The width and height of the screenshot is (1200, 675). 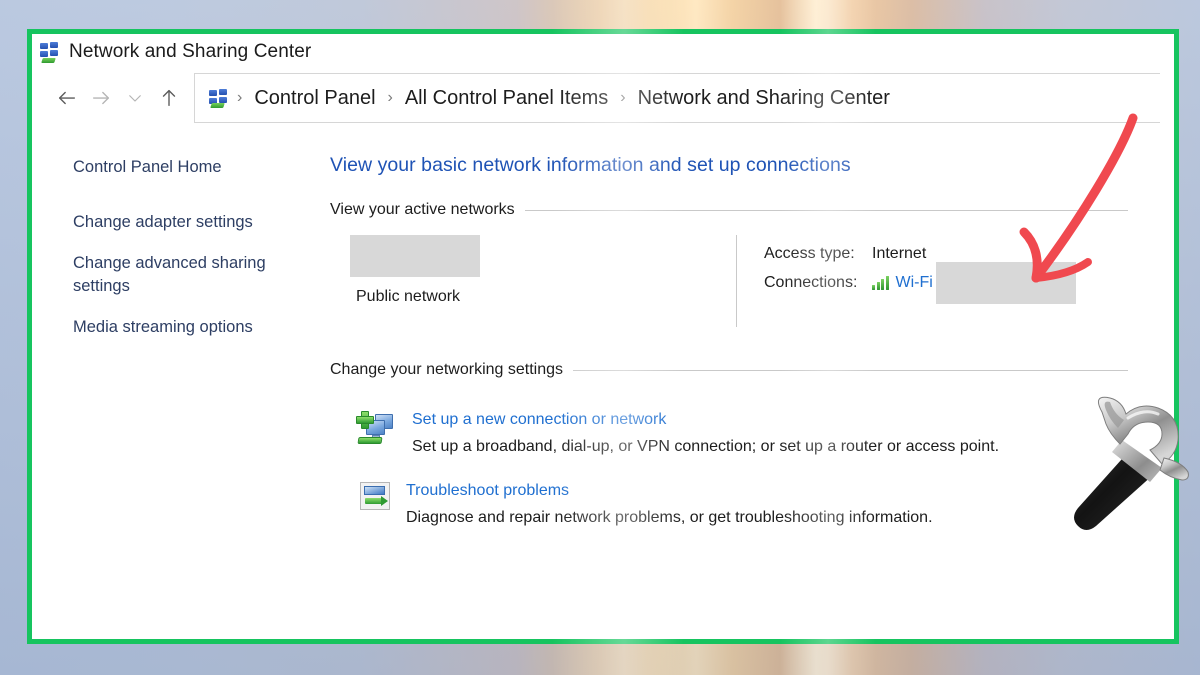 What do you see at coordinates (218, 98) in the screenshot?
I see `address-bar-network-icon` at bounding box center [218, 98].